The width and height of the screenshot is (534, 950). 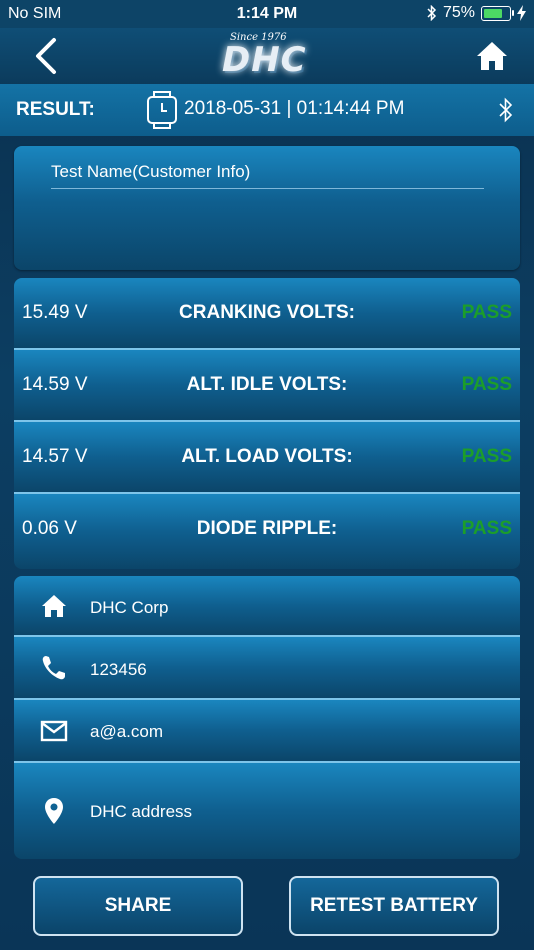 What do you see at coordinates (506, 110) in the screenshot?
I see `bluetooth-icon` at bounding box center [506, 110].